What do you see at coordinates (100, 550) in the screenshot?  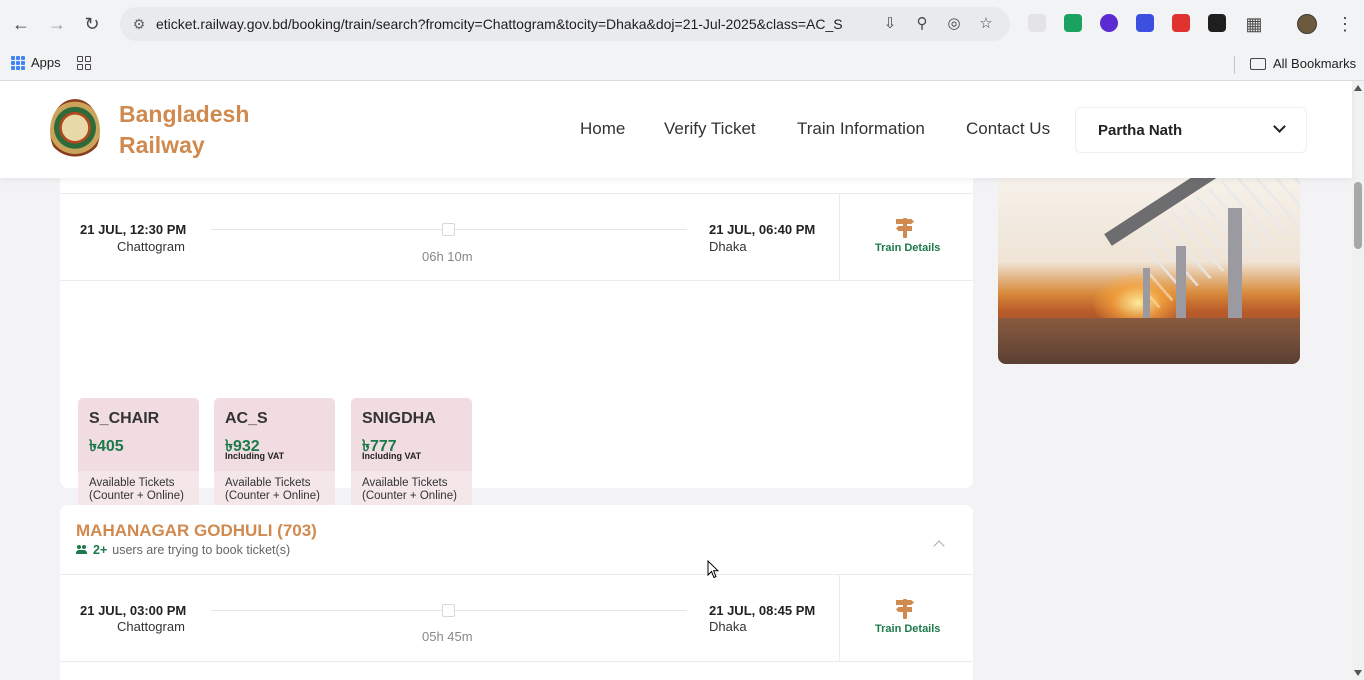 I see `users-count: 2+` at bounding box center [100, 550].